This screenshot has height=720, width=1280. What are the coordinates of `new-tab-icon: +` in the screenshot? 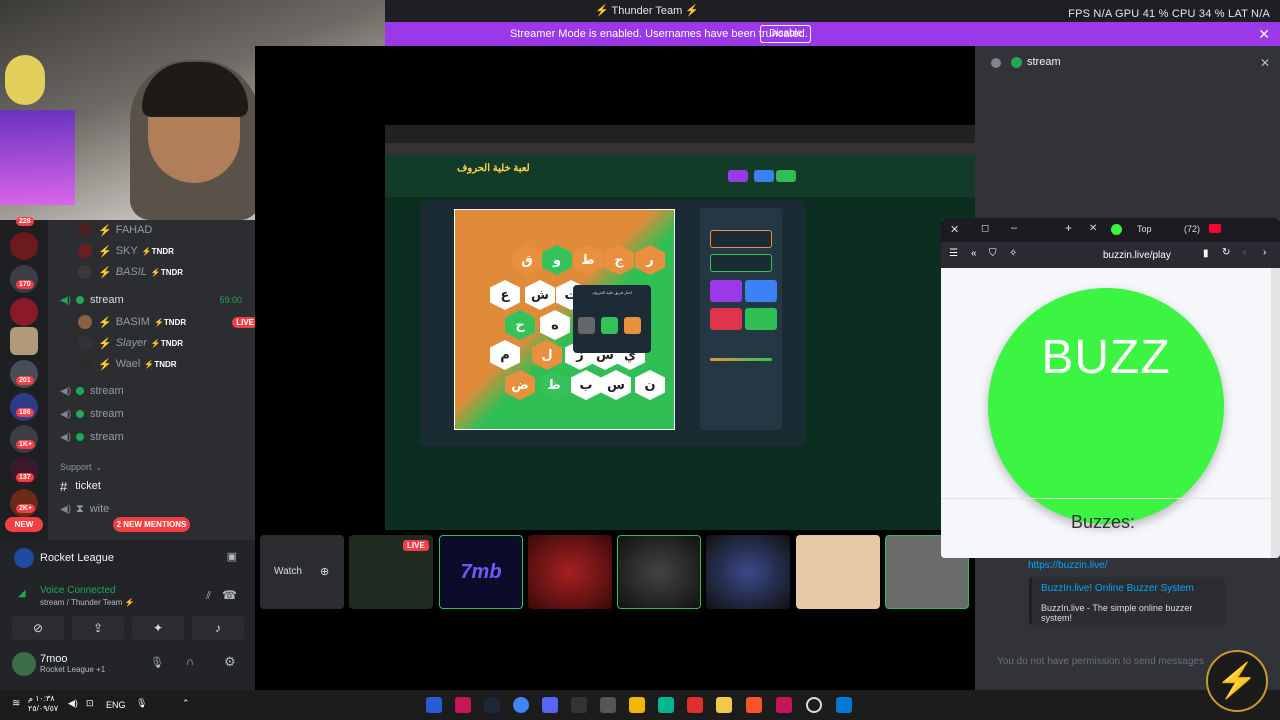 It's located at (1068, 228).